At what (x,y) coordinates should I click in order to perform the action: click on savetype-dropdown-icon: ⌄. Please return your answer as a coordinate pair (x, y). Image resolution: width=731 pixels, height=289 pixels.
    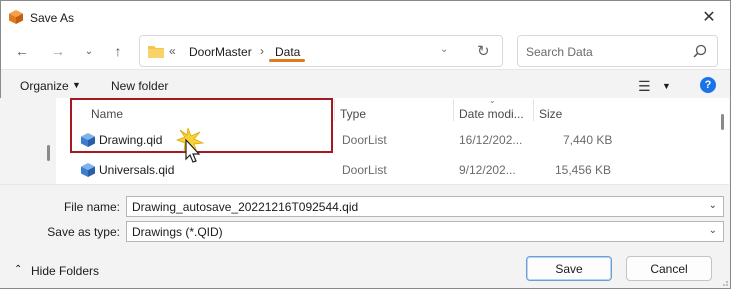
    Looking at the image, I should click on (713, 230).